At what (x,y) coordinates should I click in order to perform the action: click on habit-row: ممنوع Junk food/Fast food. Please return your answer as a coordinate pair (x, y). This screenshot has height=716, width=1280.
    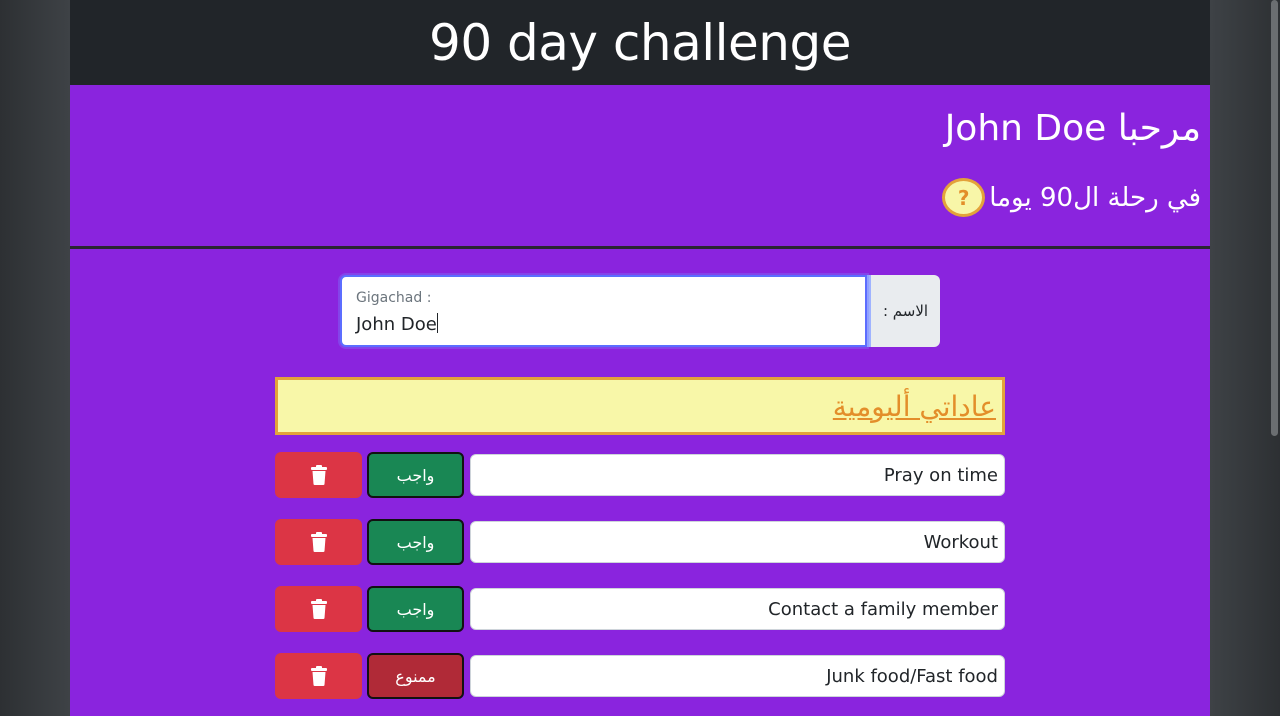
    Looking at the image, I should click on (640, 676).